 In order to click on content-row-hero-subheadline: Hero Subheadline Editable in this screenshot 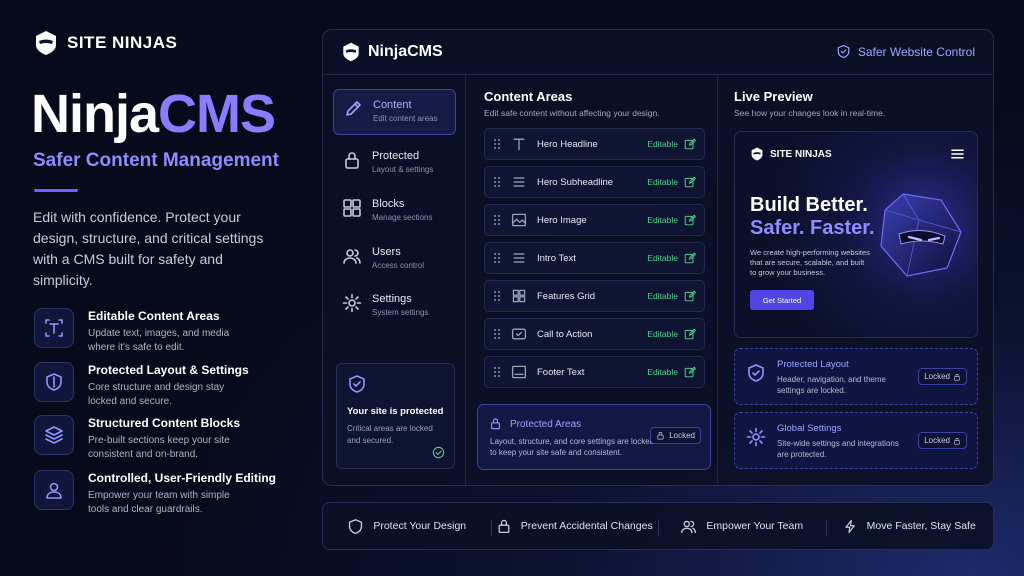, I will do `click(594, 182)`.